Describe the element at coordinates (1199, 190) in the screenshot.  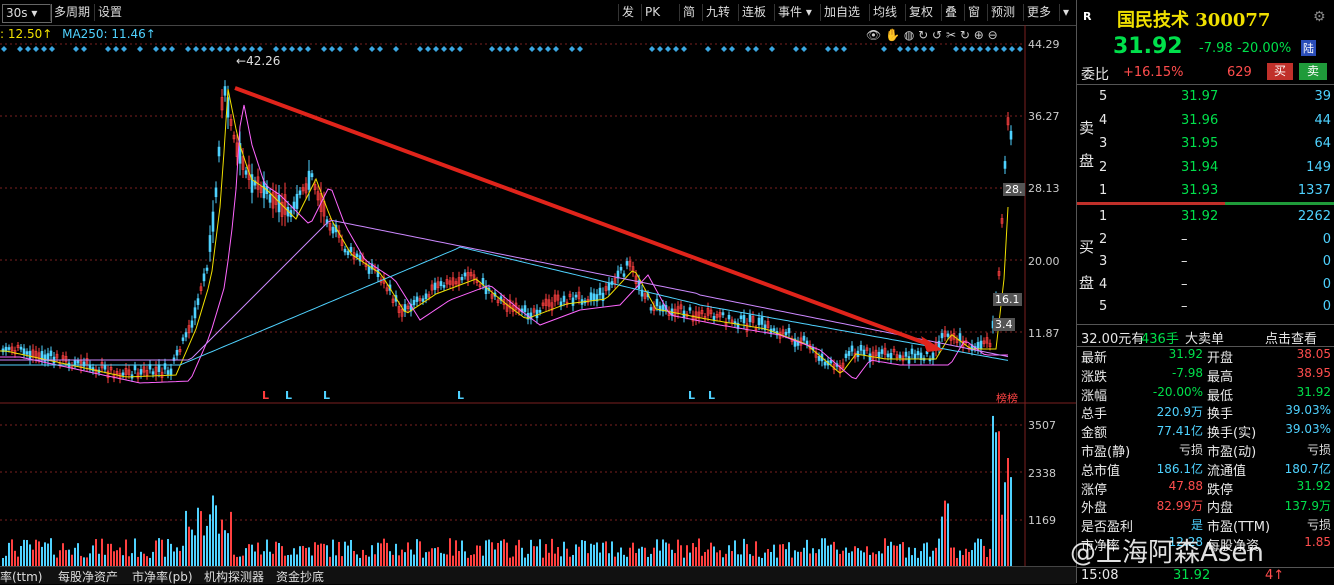
I see `ask-price: 31.93` at that location.